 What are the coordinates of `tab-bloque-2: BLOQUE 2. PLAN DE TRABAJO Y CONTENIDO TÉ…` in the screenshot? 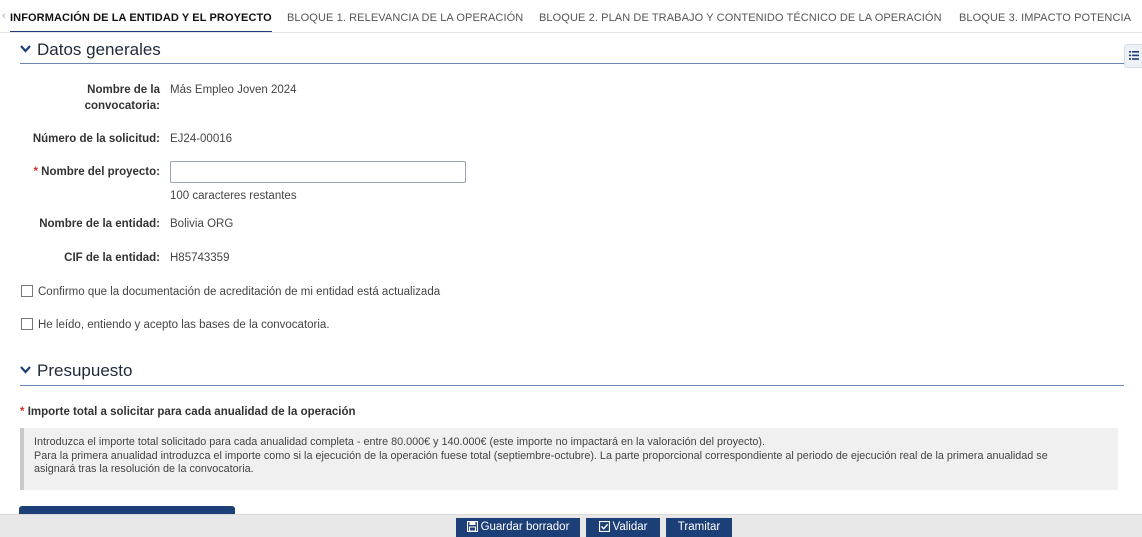 It's located at (740, 18).